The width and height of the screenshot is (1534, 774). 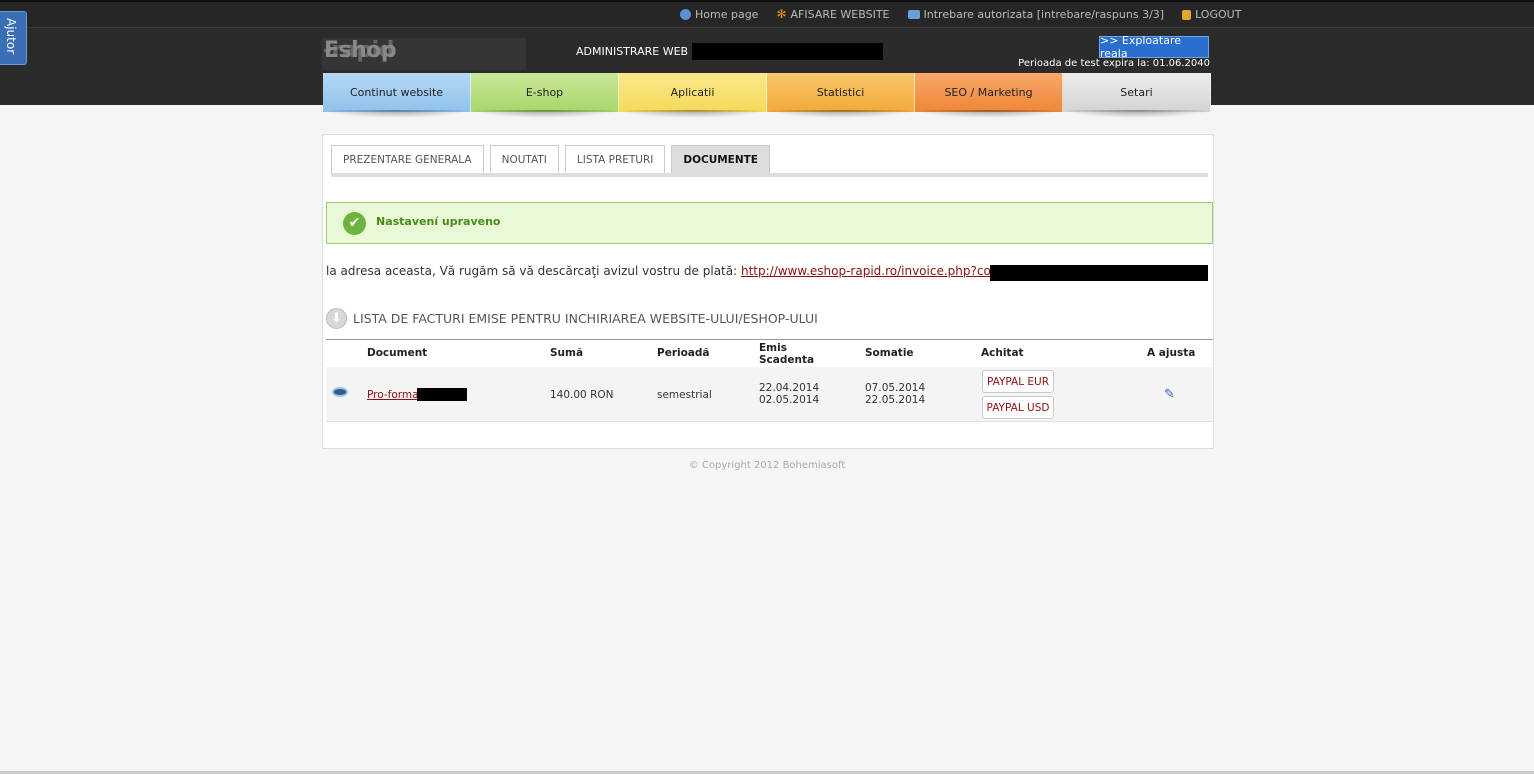 What do you see at coordinates (773, 348) in the screenshot?
I see `col-emis: Emis` at bounding box center [773, 348].